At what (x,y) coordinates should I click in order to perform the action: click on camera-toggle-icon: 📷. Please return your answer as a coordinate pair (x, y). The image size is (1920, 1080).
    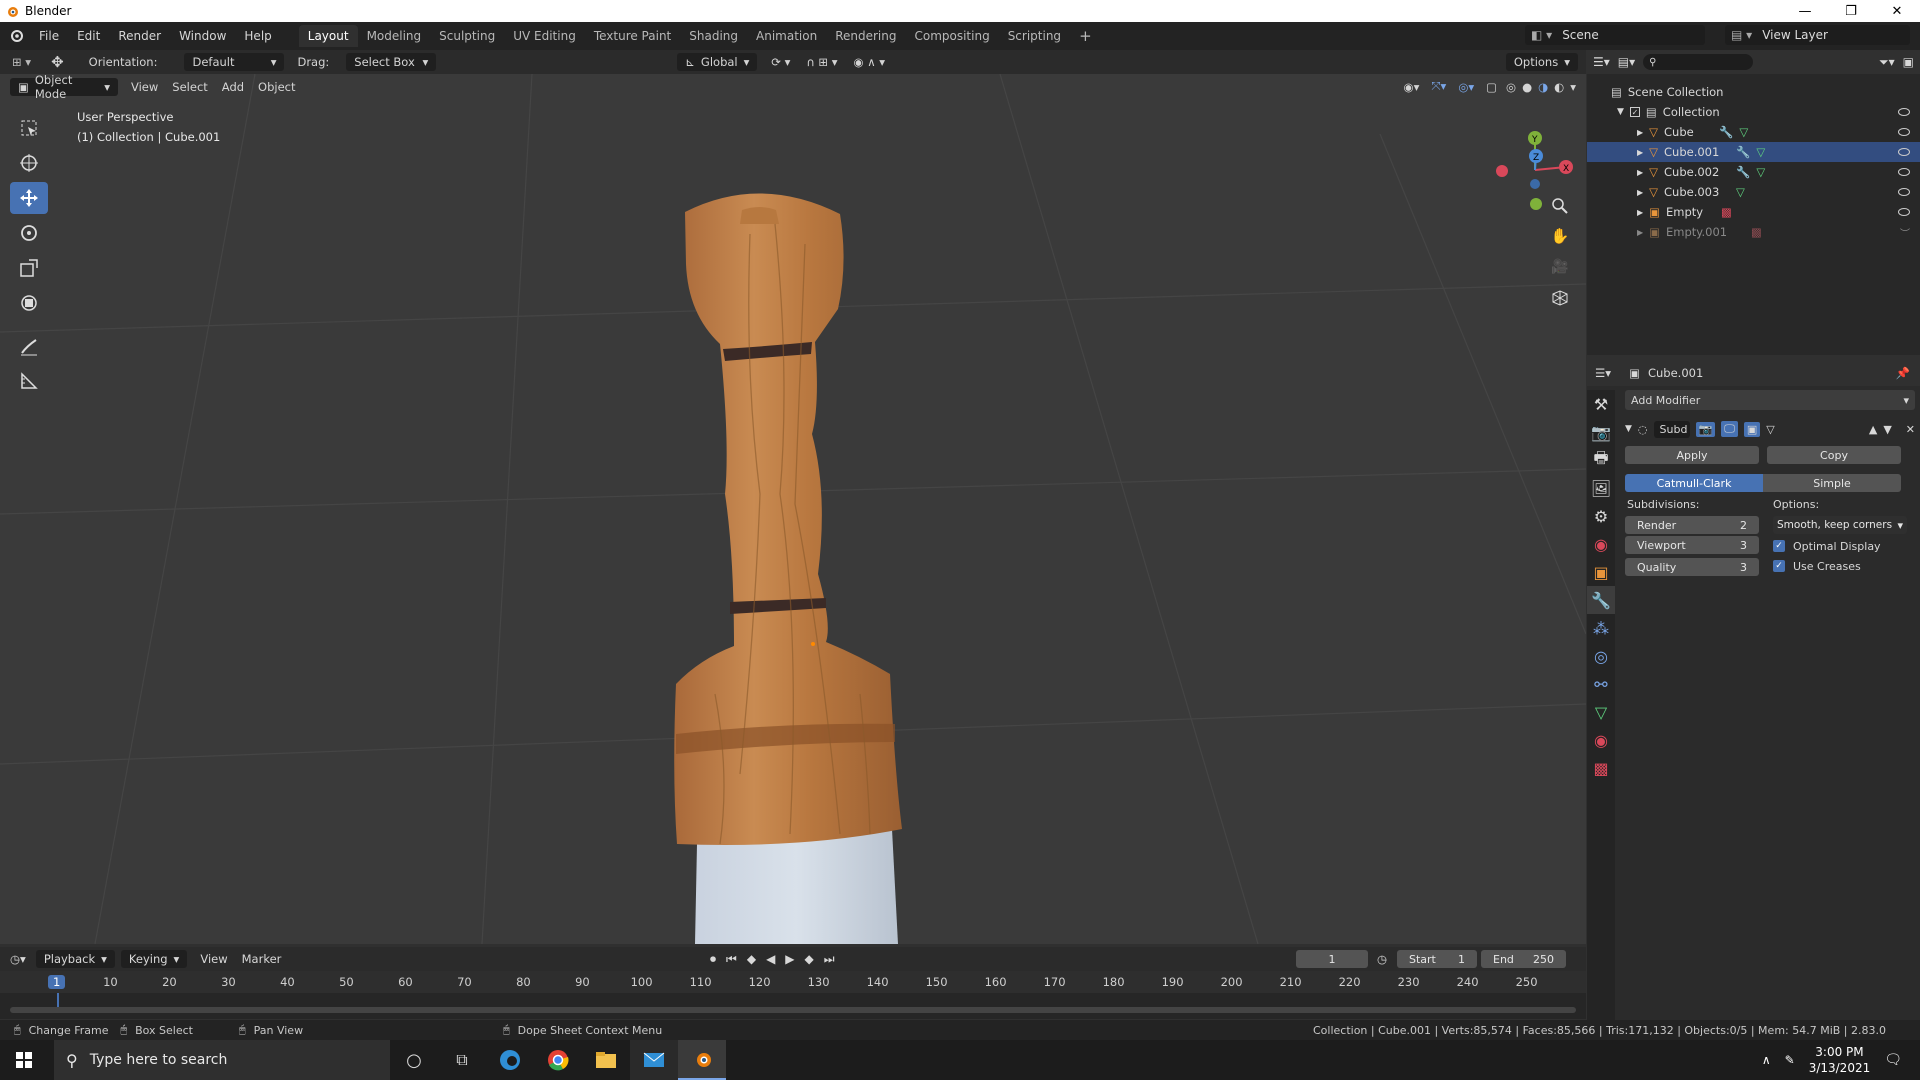
    Looking at the image, I should click on (1705, 429).